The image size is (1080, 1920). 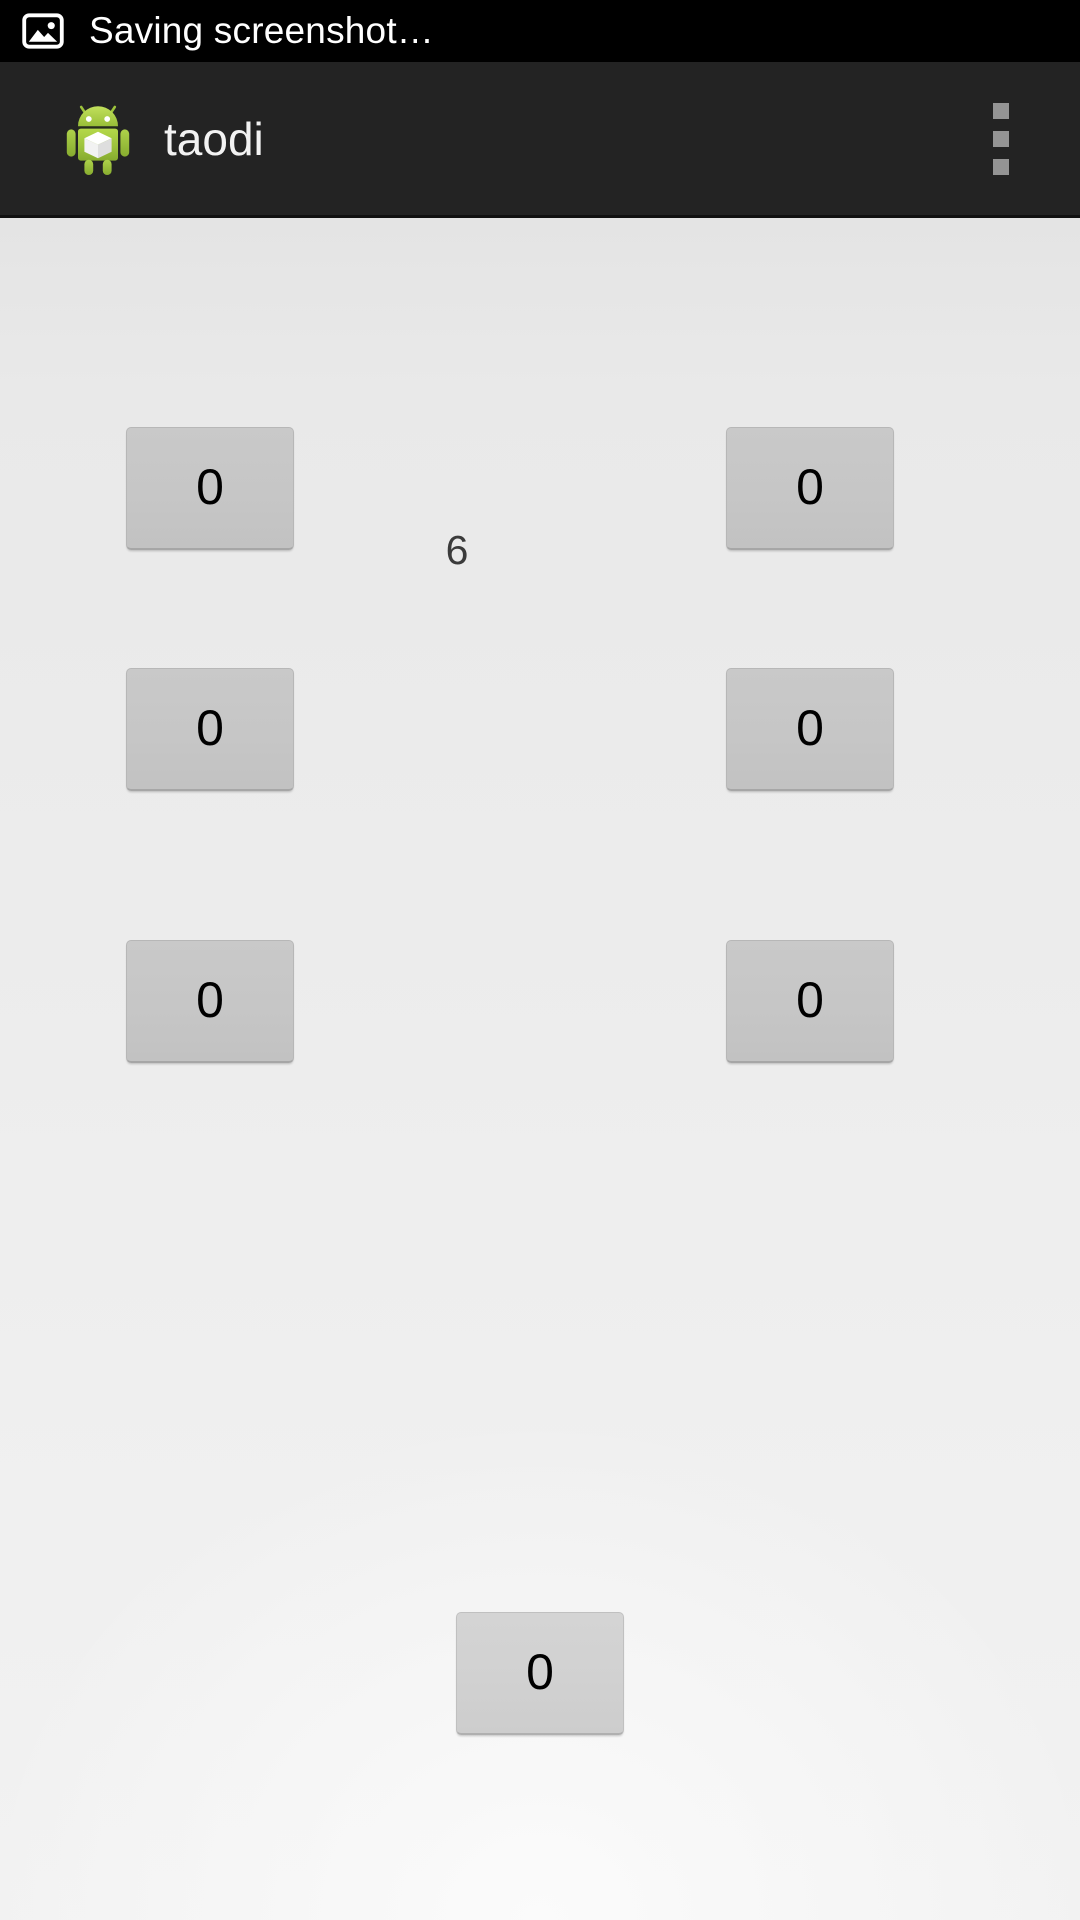 I want to click on android-robot-icon, so click(x=98, y=140).